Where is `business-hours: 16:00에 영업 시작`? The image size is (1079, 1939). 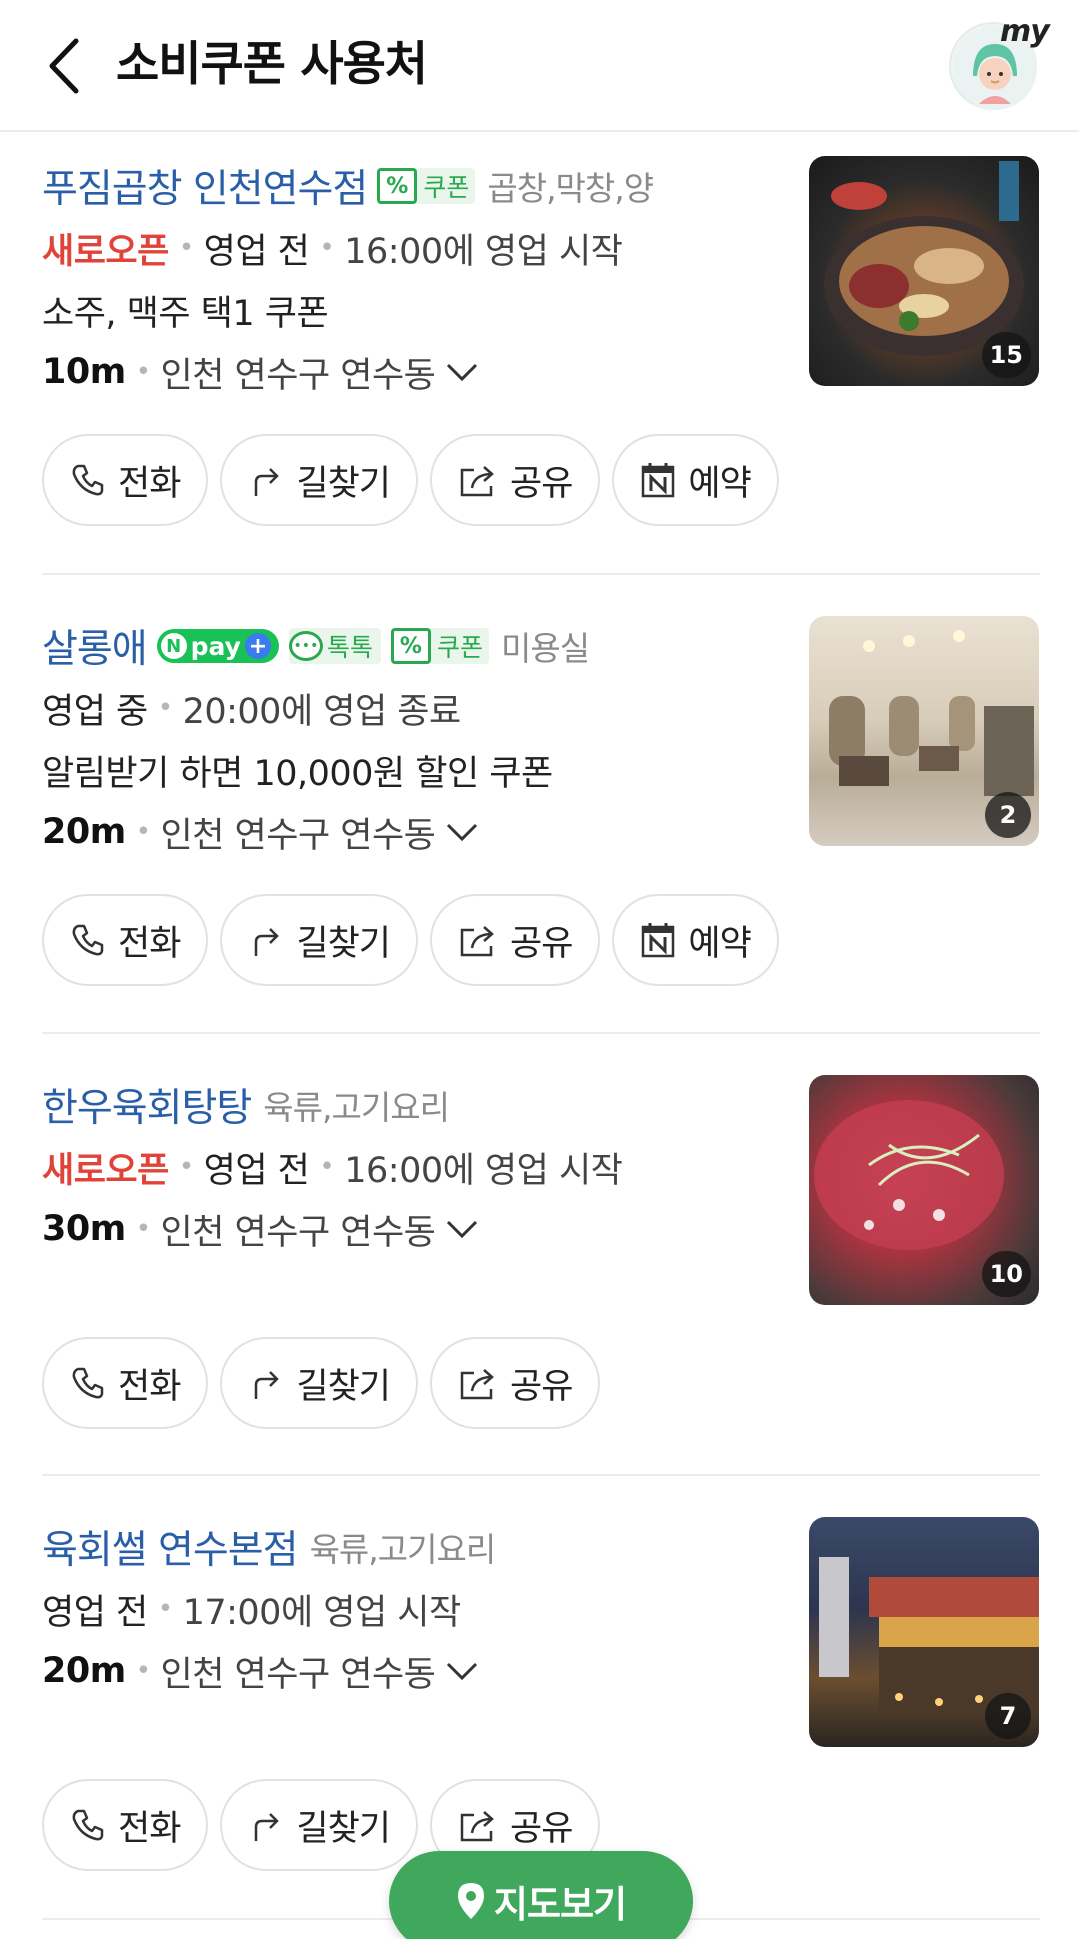
business-hours: 16:00에 영업 시작 is located at coordinates (483, 251).